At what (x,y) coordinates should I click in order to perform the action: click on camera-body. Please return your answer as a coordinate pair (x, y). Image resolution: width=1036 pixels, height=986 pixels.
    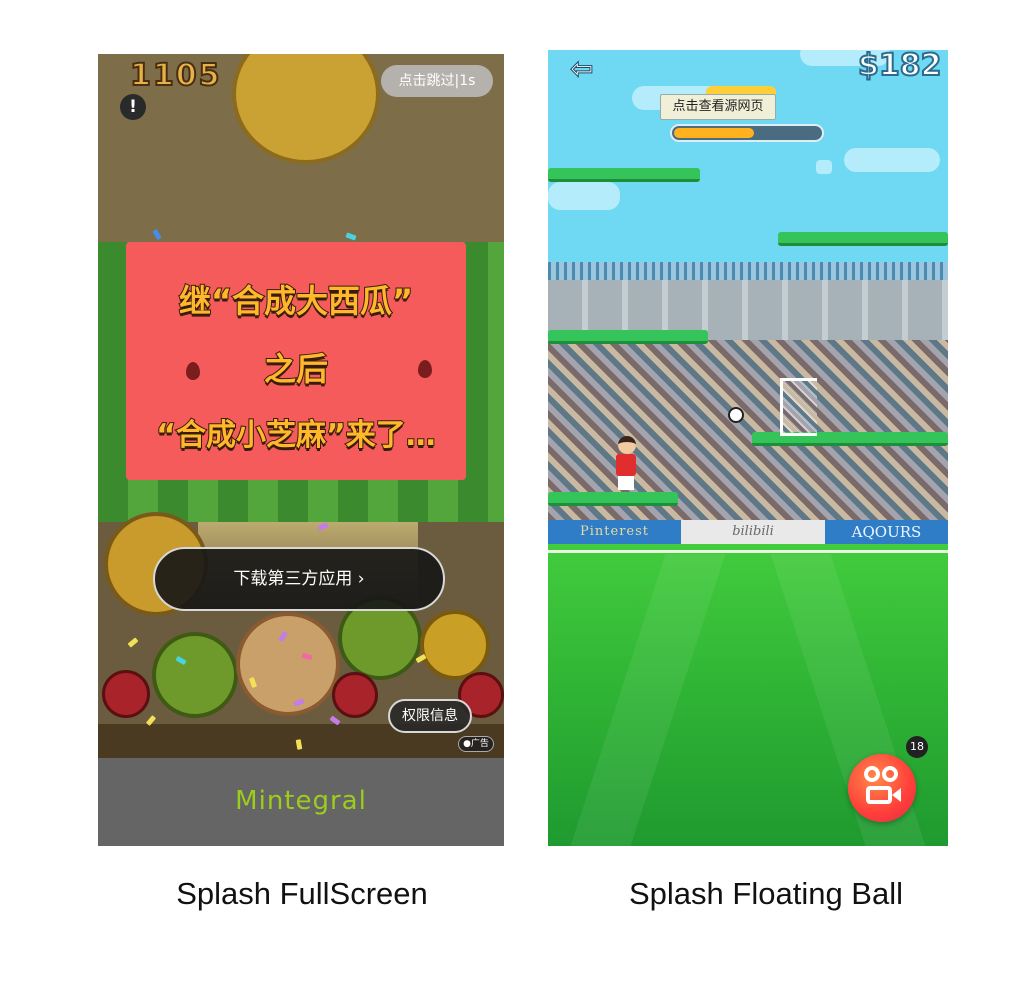
    Looking at the image, I should click on (879, 795).